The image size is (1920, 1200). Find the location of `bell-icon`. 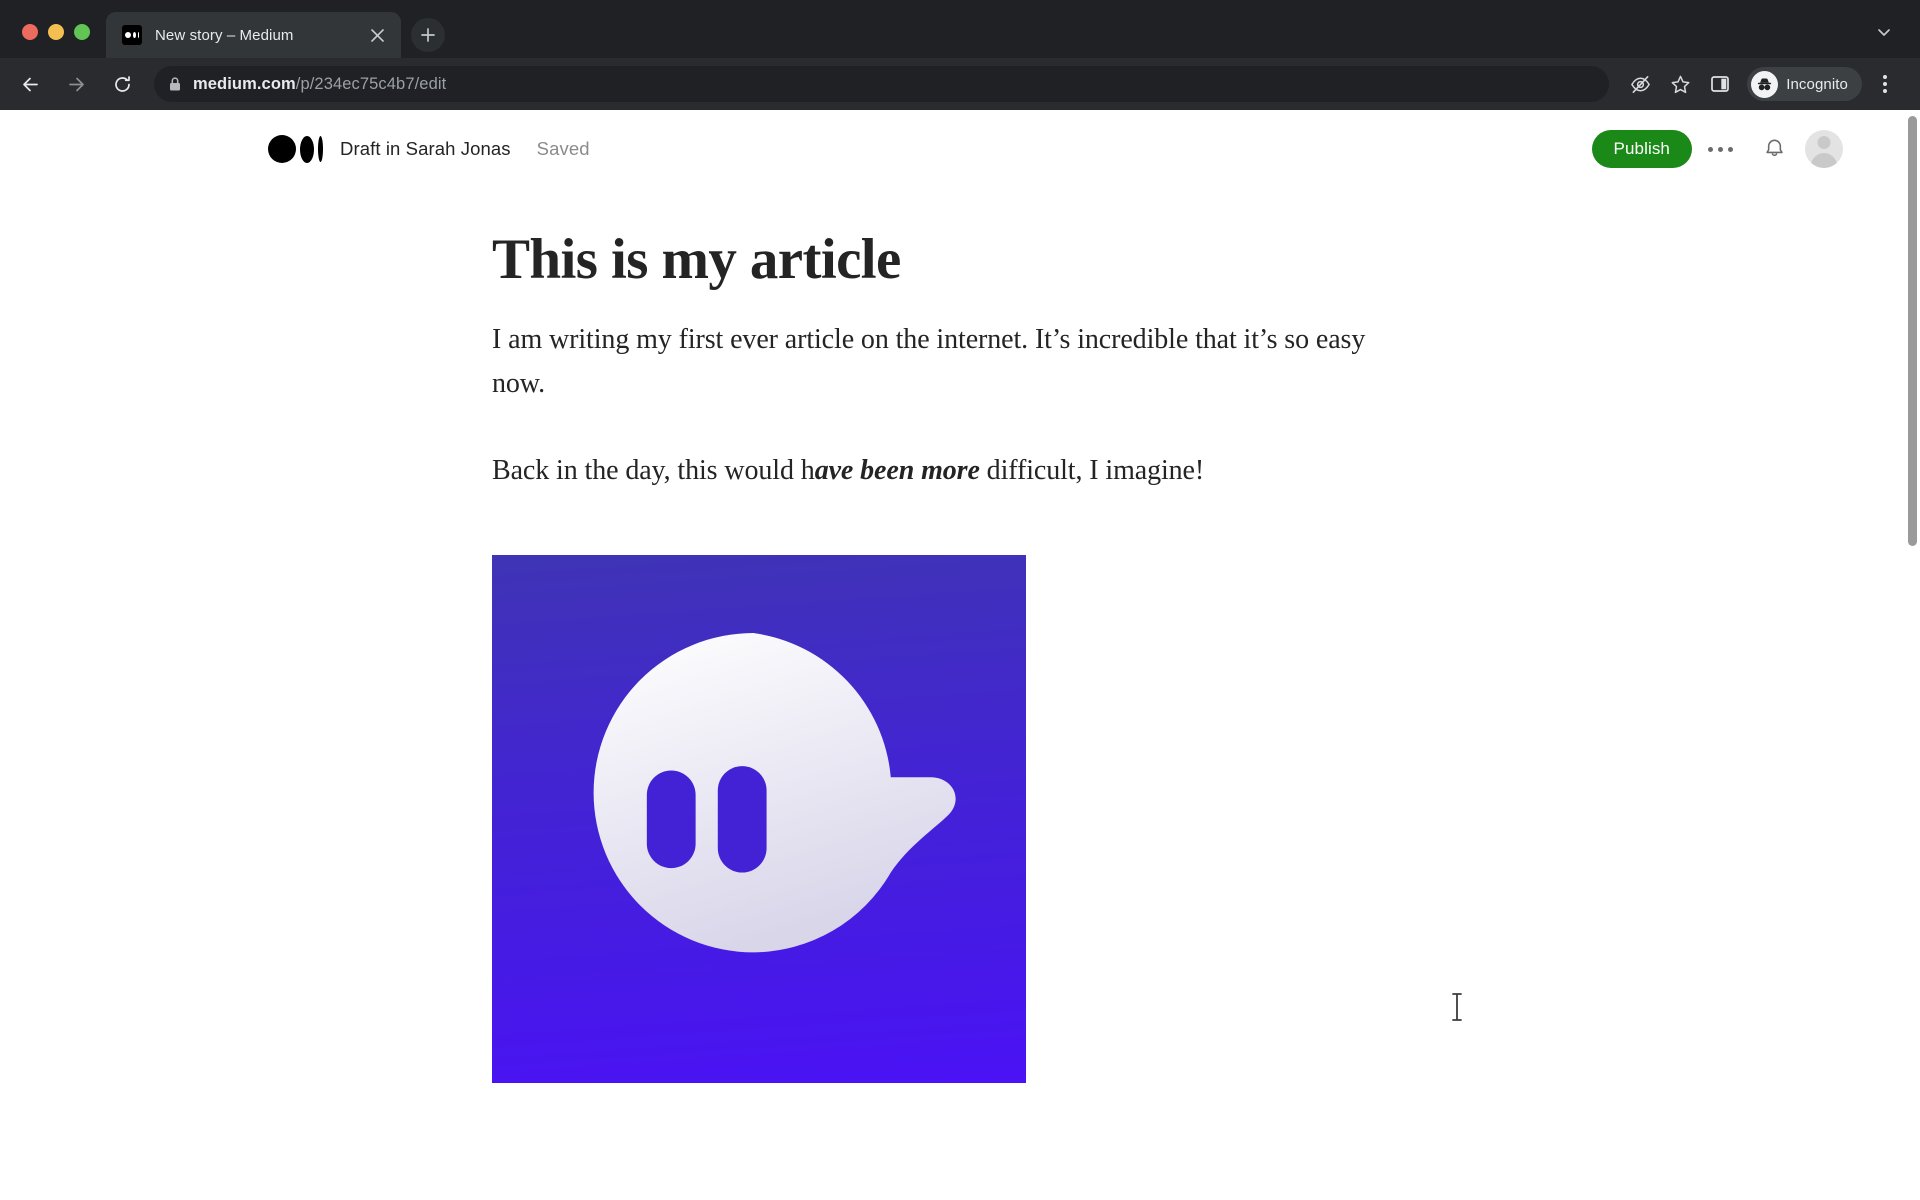

bell-icon is located at coordinates (1774, 149).